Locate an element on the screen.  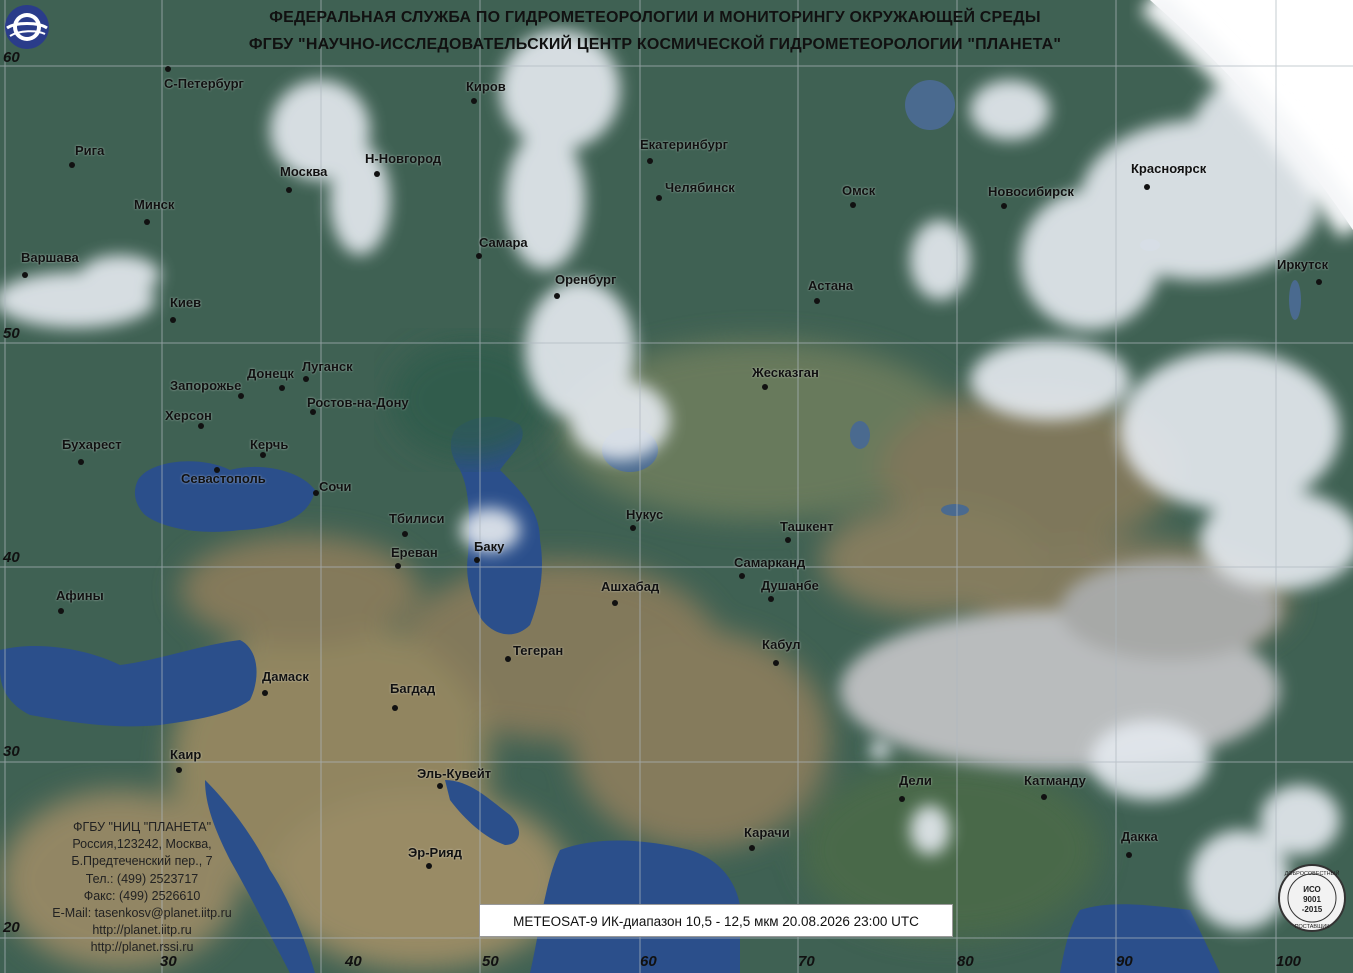
city-label-novosibirsk: Новосибирск is located at coordinates (1031, 191).